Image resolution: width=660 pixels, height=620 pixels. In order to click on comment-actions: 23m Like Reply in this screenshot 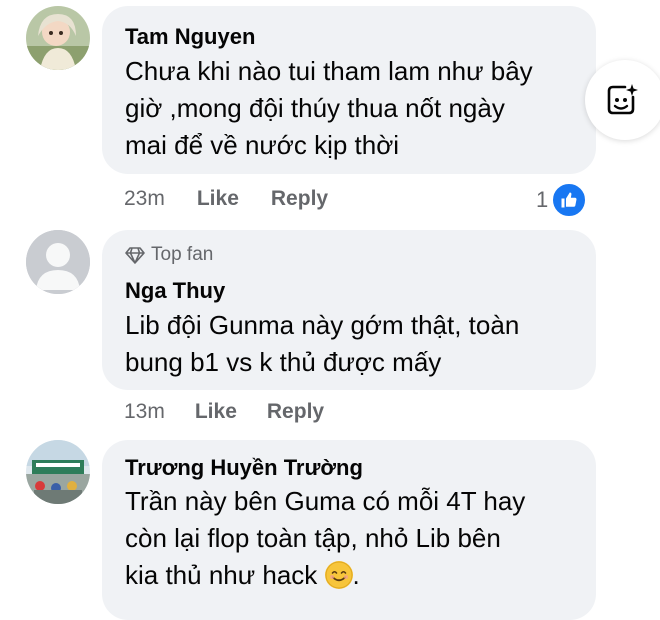, I will do `click(226, 199)`.